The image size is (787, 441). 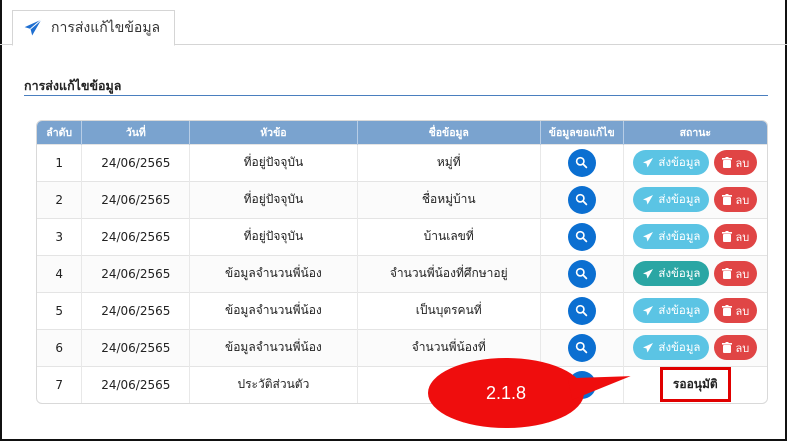 What do you see at coordinates (449, 162) in the screenshot?
I see `cell-field: หมู่ที่` at bounding box center [449, 162].